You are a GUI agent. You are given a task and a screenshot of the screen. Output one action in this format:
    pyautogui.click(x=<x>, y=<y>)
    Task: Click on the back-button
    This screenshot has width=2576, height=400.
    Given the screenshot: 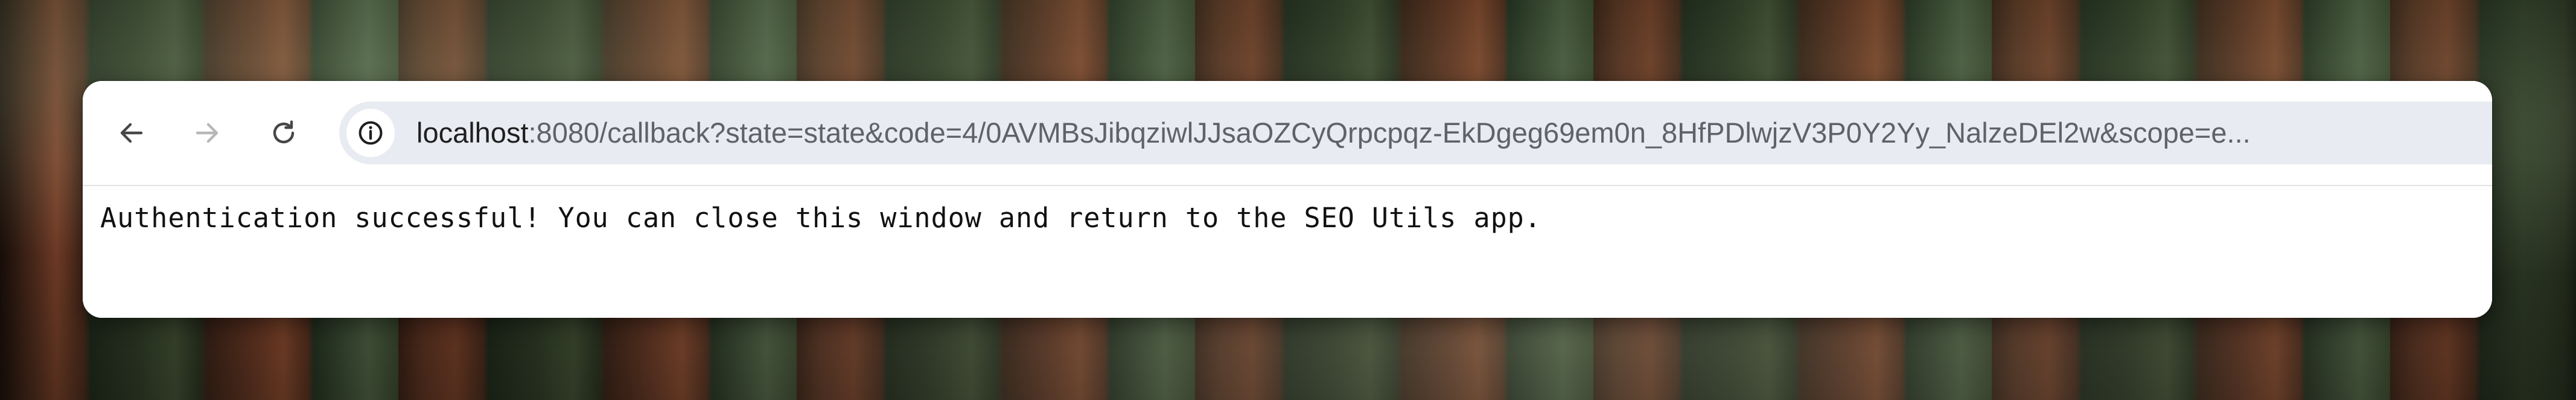 What is the action you would take?
    pyautogui.click(x=131, y=133)
    